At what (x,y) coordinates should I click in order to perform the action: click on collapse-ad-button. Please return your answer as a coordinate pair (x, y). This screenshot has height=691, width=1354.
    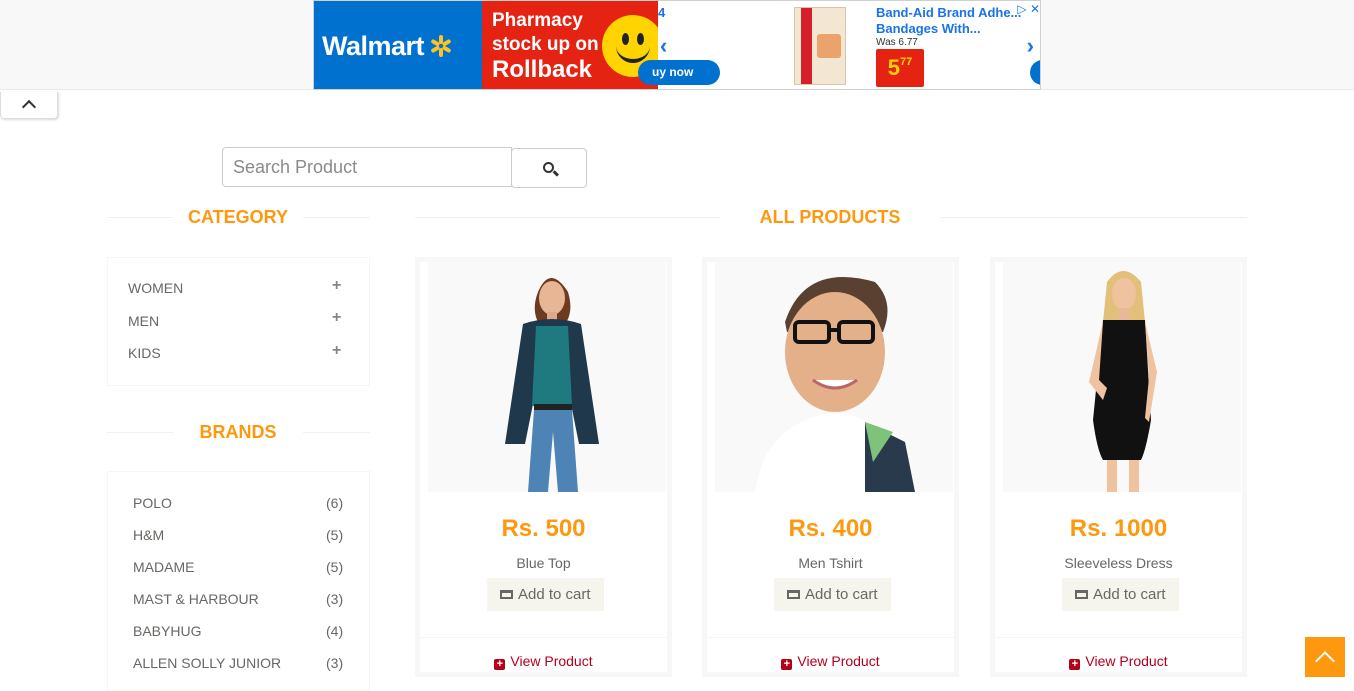
    Looking at the image, I should click on (29, 105).